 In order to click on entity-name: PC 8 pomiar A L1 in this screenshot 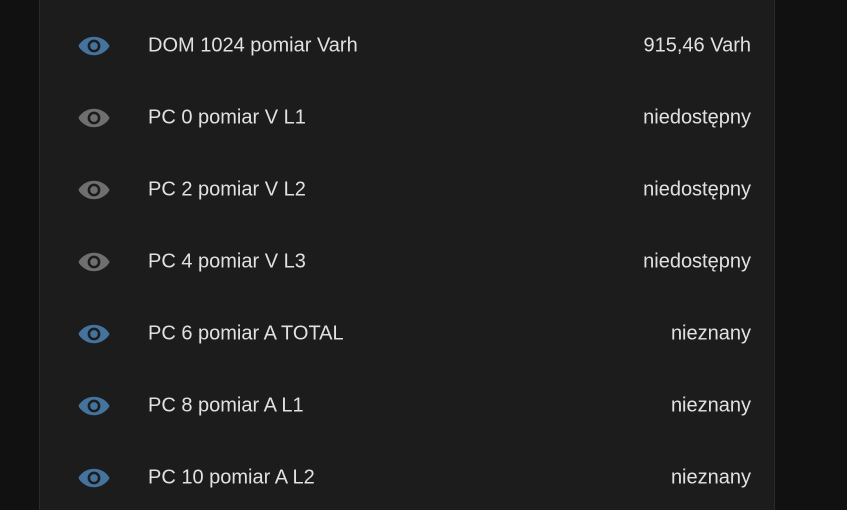, I will do `click(226, 406)`.